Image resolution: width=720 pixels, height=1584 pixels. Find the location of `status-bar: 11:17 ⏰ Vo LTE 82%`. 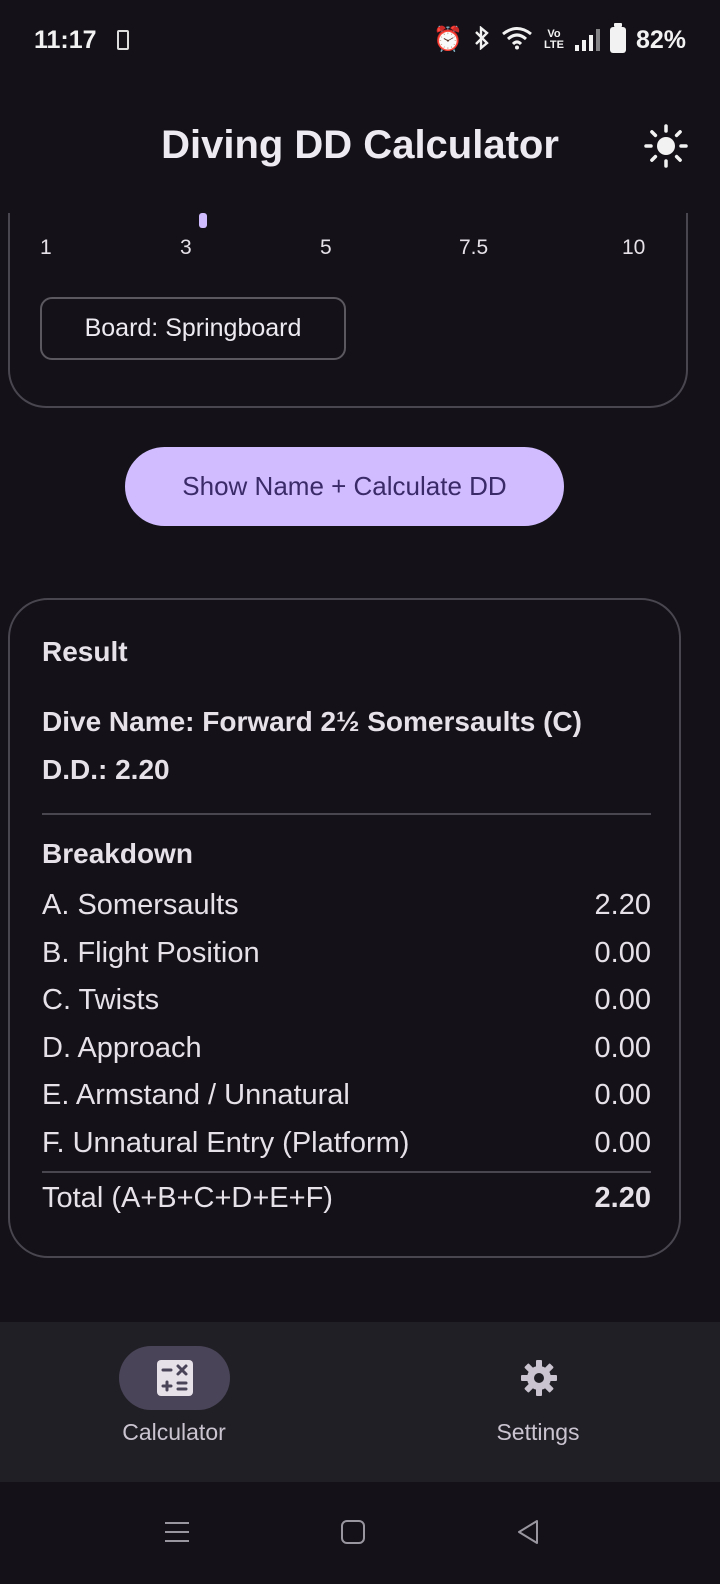

status-bar: 11:17 ⏰ Vo LTE 82% is located at coordinates (360, 40).